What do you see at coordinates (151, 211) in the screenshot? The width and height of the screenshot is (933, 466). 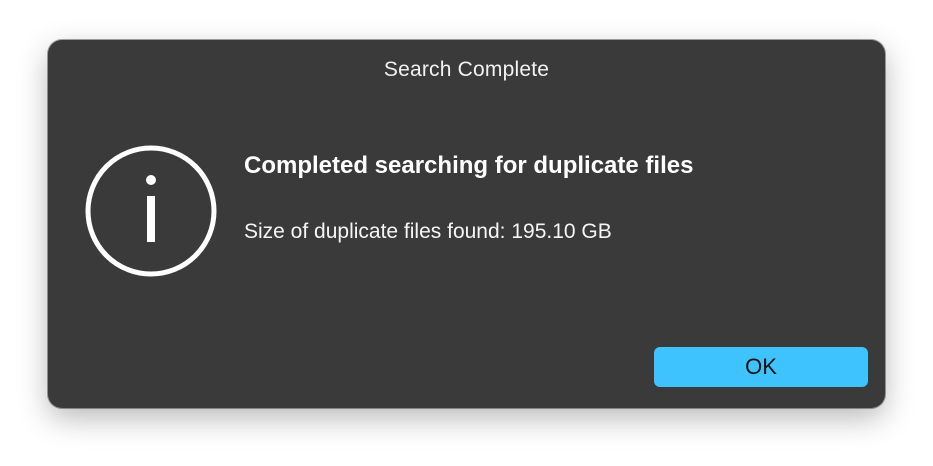 I see `info-icon` at bounding box center [151, 211].